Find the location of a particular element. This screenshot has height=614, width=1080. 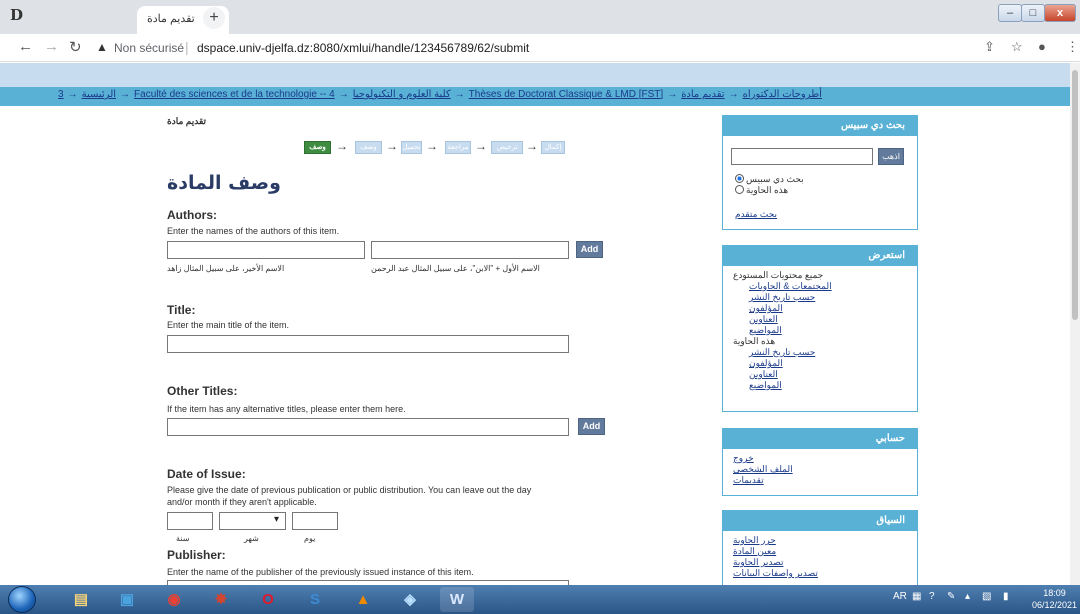

media-player-icon: ▣ is located at coordinates (127, 599).